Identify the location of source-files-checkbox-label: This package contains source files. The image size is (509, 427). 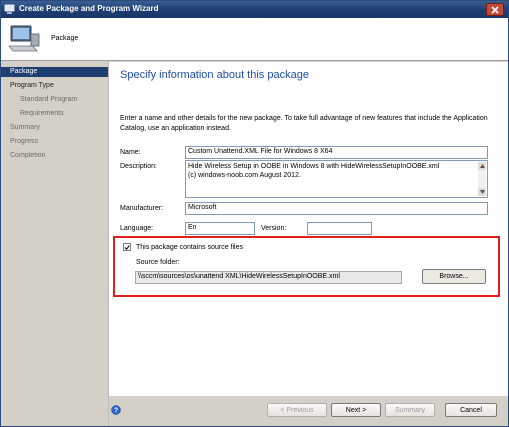
(189, 247).